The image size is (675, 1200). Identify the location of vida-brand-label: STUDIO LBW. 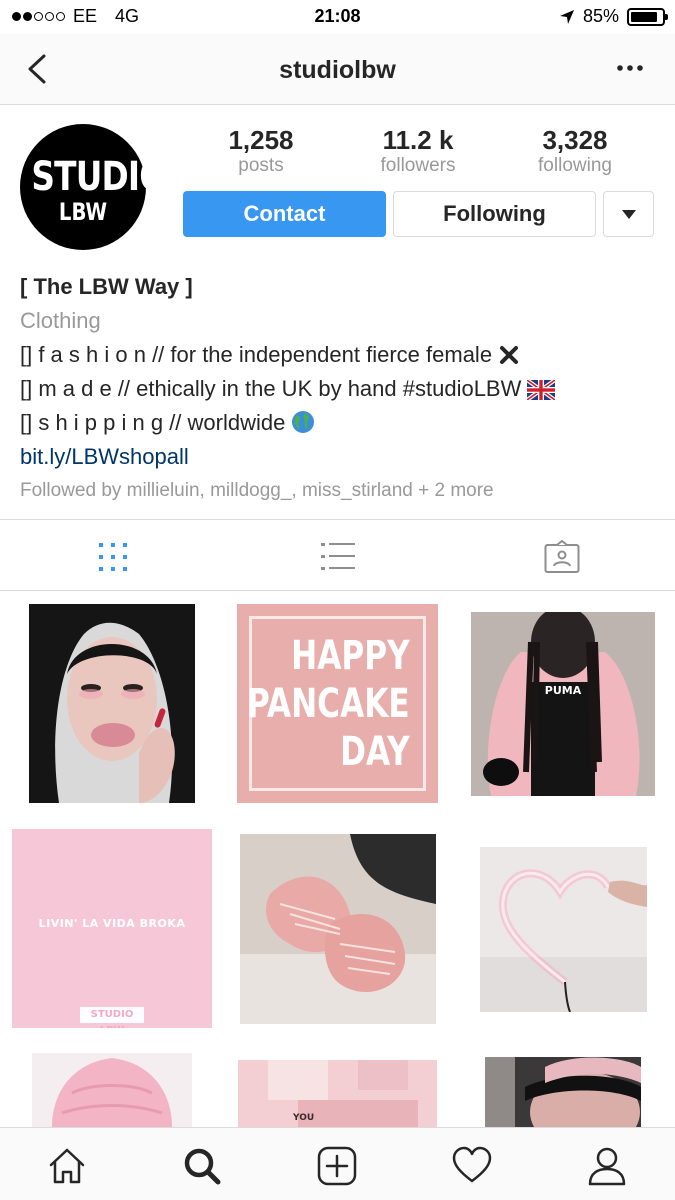
(112, 1017).